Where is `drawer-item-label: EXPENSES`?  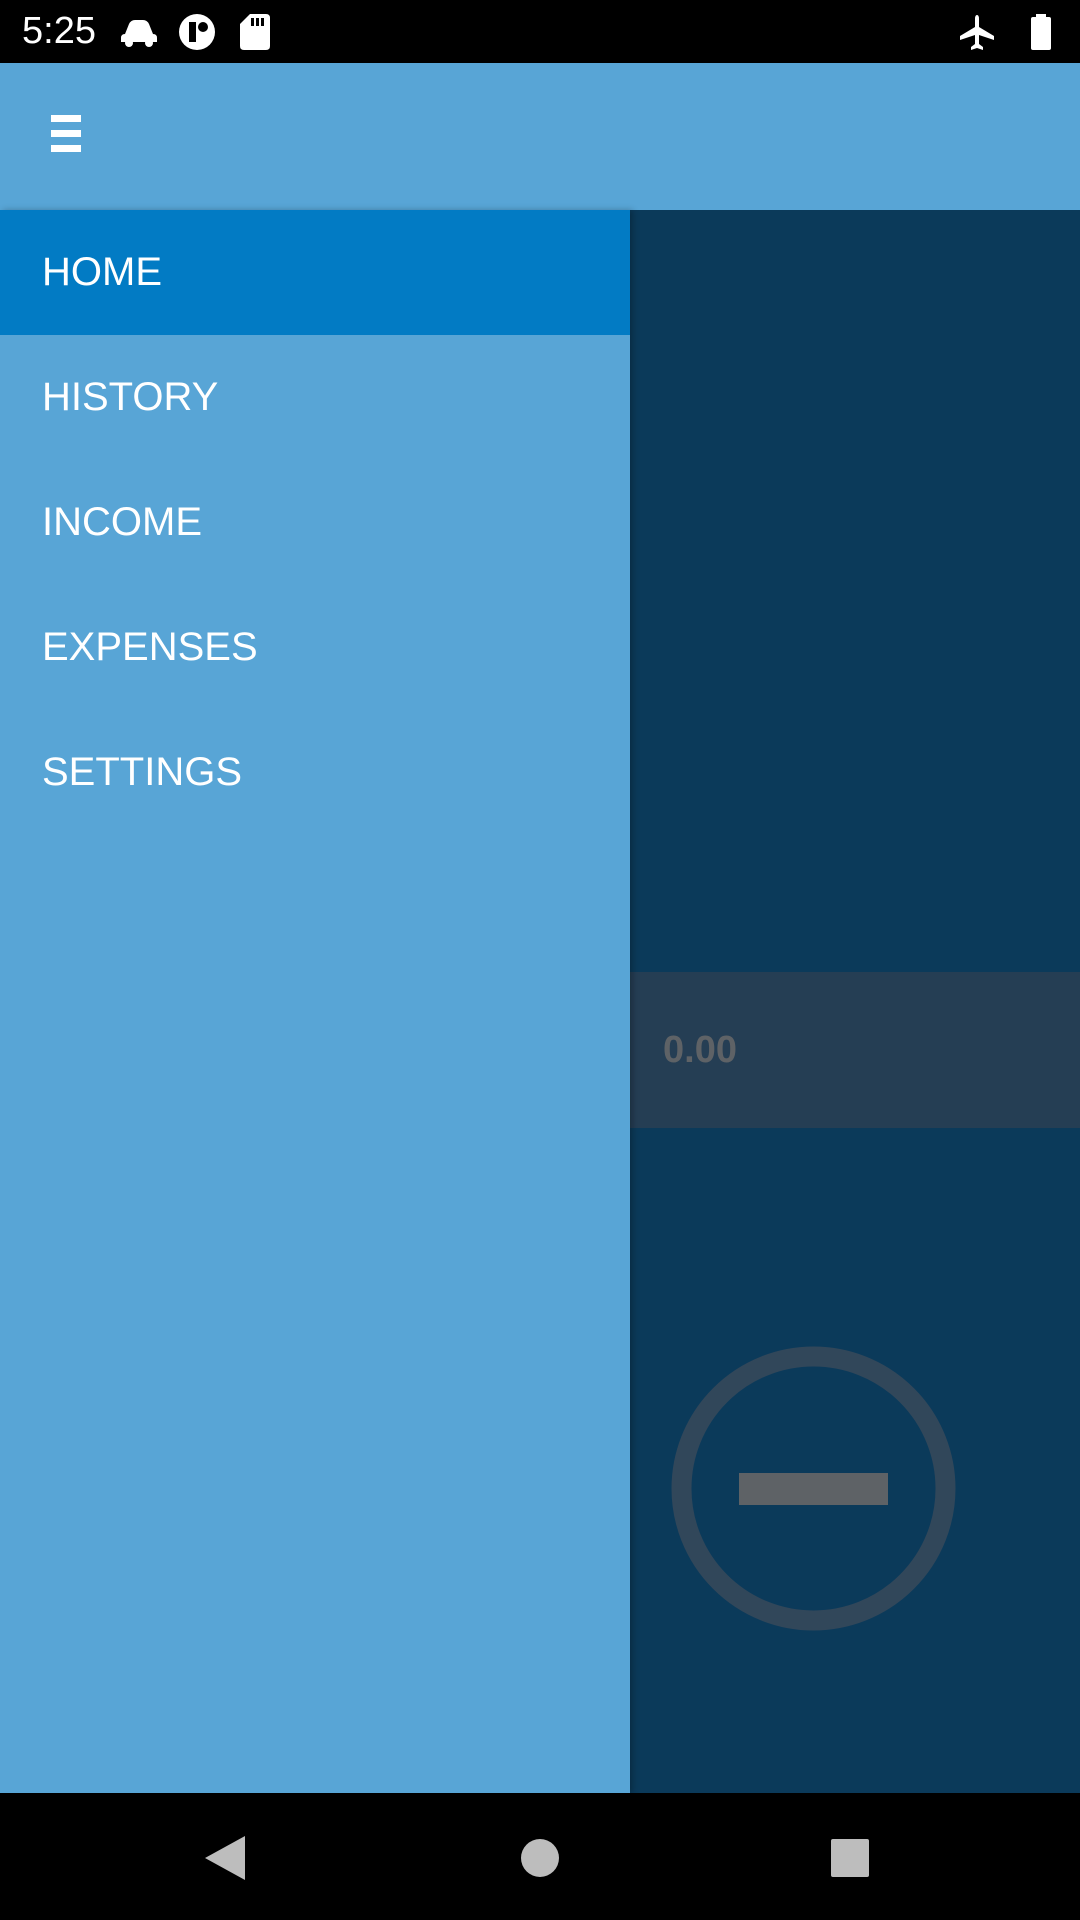 drawer-item-label: EXPENSES is located at coordinates (150, 647).